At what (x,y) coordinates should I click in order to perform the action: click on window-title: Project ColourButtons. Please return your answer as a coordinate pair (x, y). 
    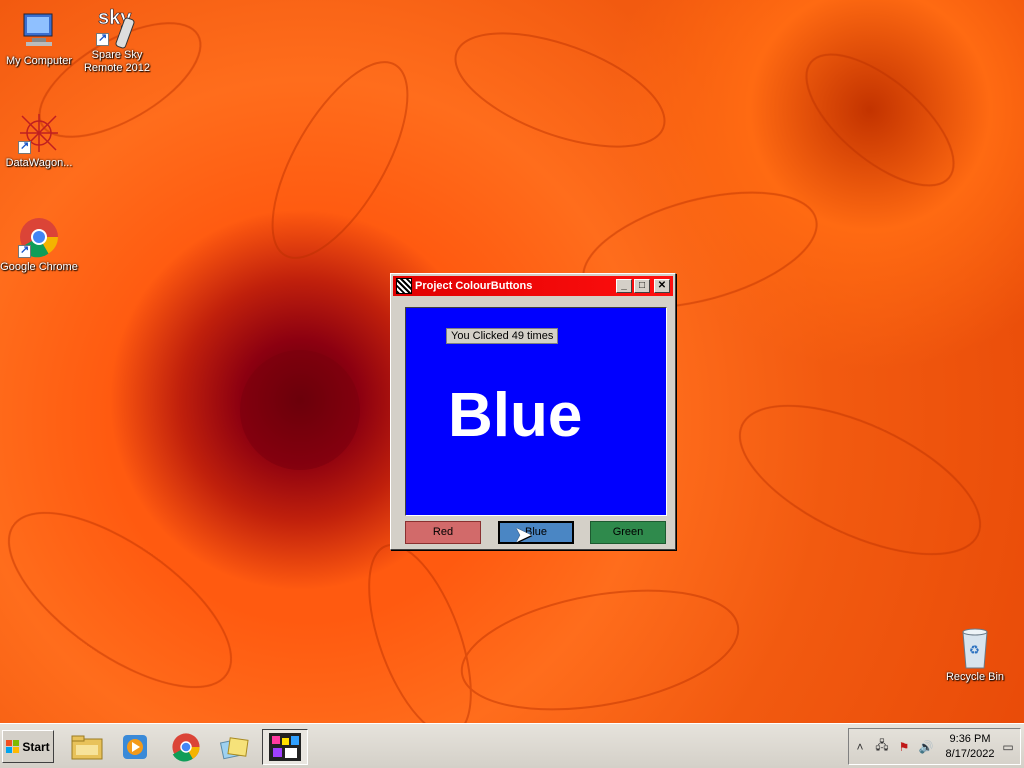
    Looking at the image, I should click on (474, 286).